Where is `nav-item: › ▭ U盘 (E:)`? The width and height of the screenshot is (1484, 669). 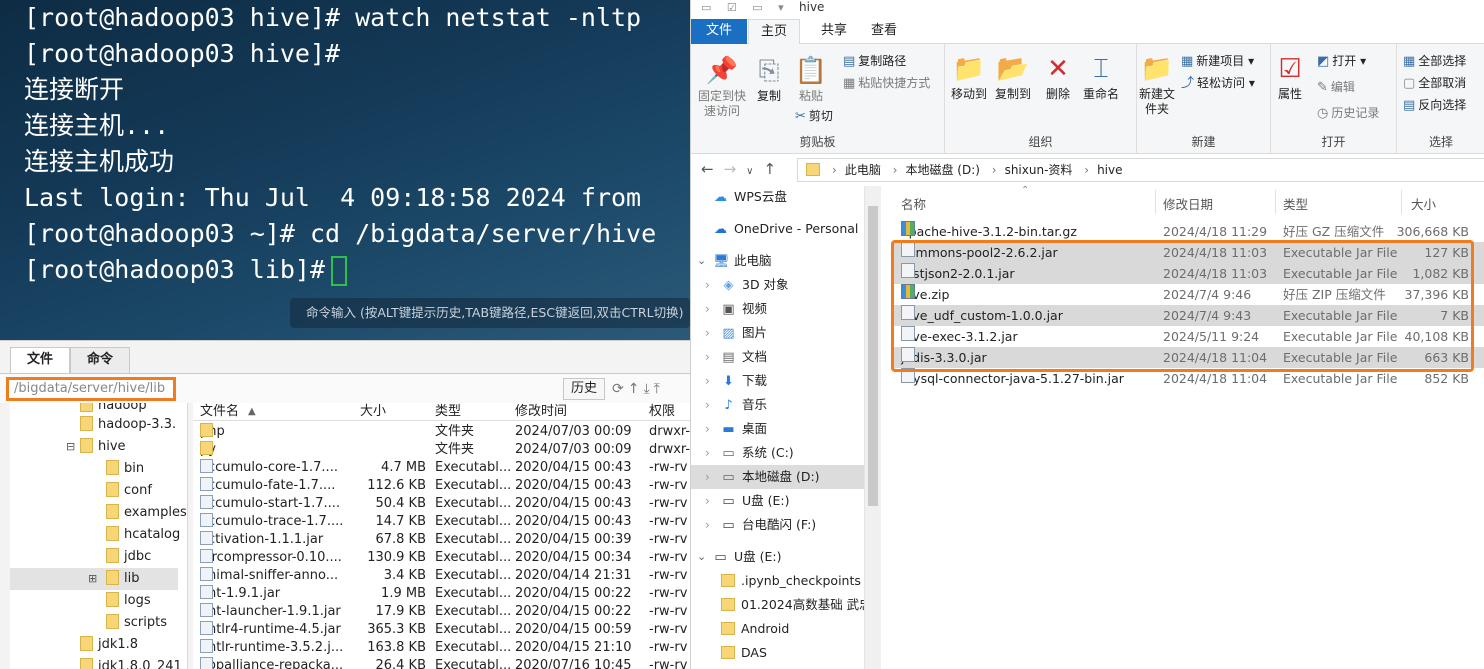
nav-item: › ▭ U盘 (E:) is located at coordinates (777, 501).